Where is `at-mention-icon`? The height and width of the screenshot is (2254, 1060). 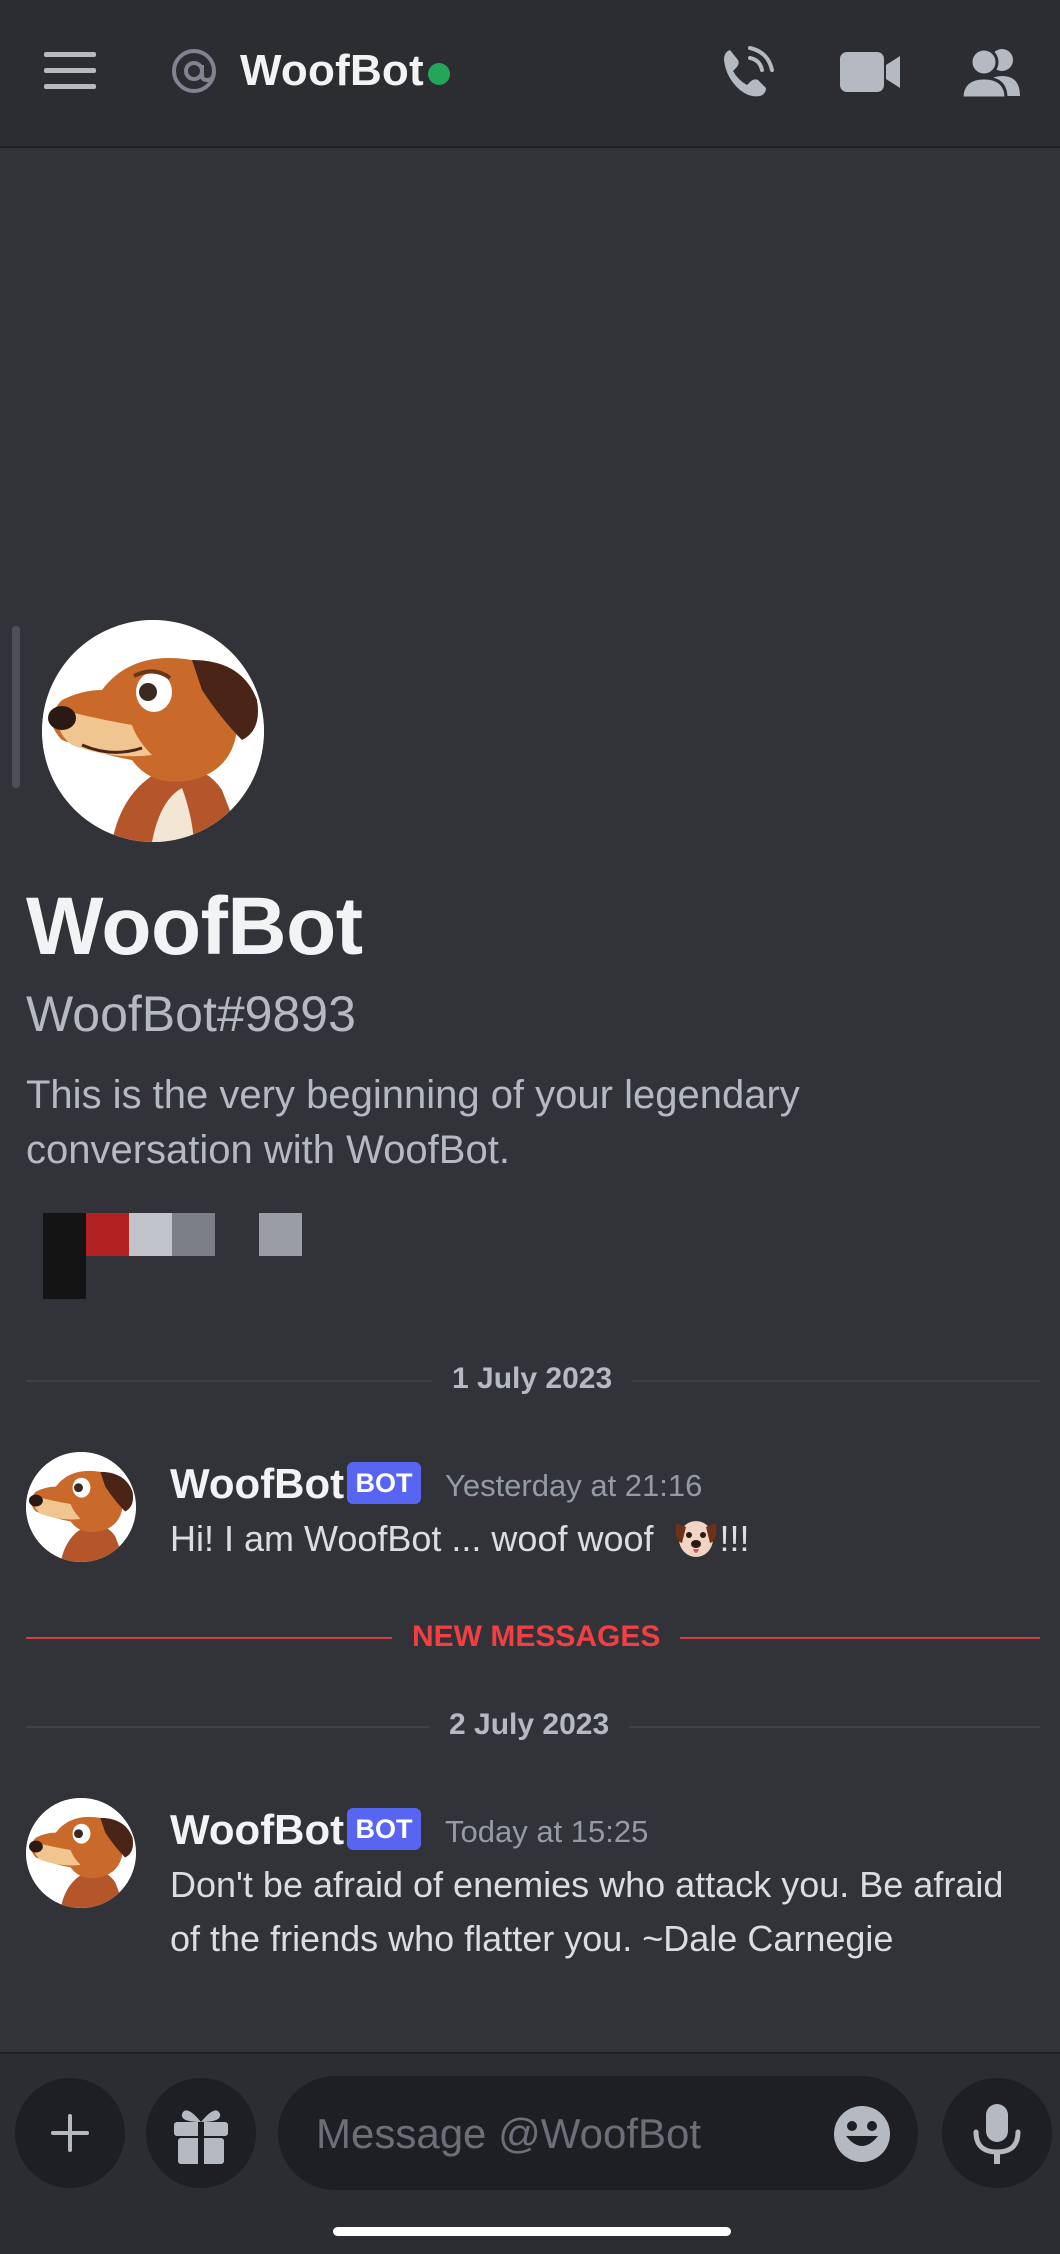 at-mention-icon is located at coordinates (194, 73).